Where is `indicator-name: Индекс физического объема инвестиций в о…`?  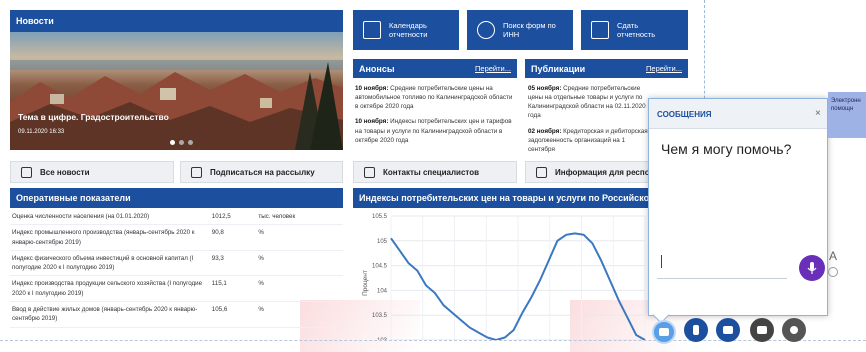
indicator-name: Индекс физического объема инвестиций в о… is located at coordinates (103, 263).